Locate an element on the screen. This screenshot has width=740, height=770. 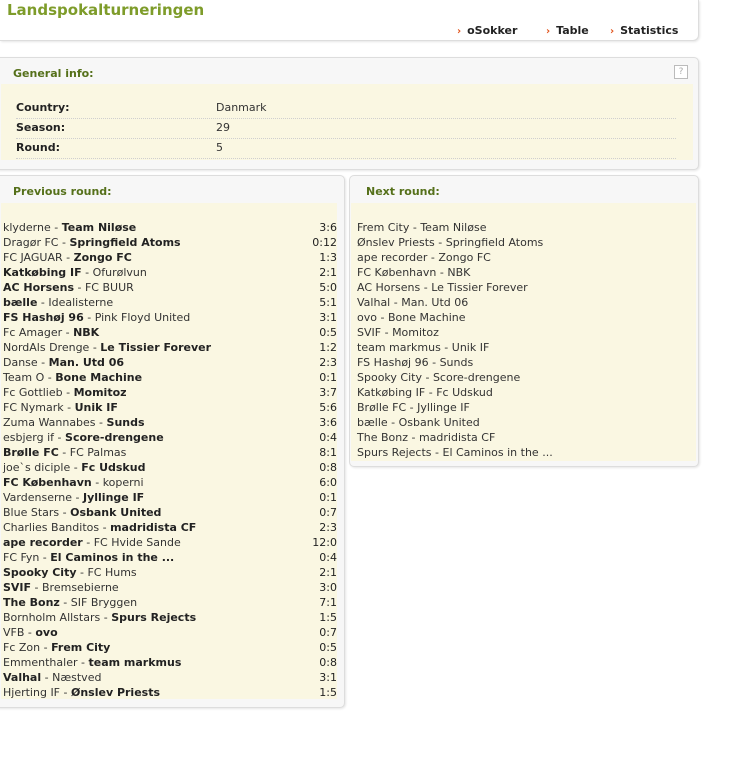
match-score: 0:4 is located at coordinates (328, 557).